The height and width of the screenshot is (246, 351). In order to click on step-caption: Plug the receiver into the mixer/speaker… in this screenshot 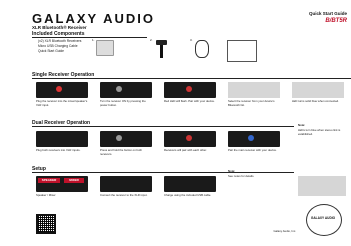, I will do `click(62, 103)`.